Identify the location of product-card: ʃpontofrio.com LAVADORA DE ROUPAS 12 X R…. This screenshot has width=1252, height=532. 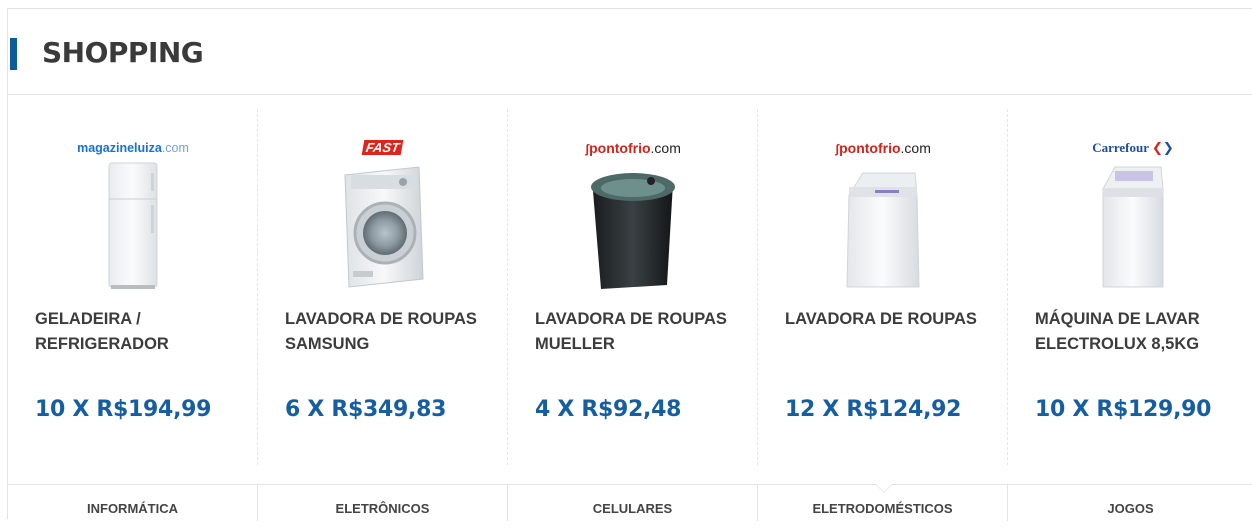
(883, 287).